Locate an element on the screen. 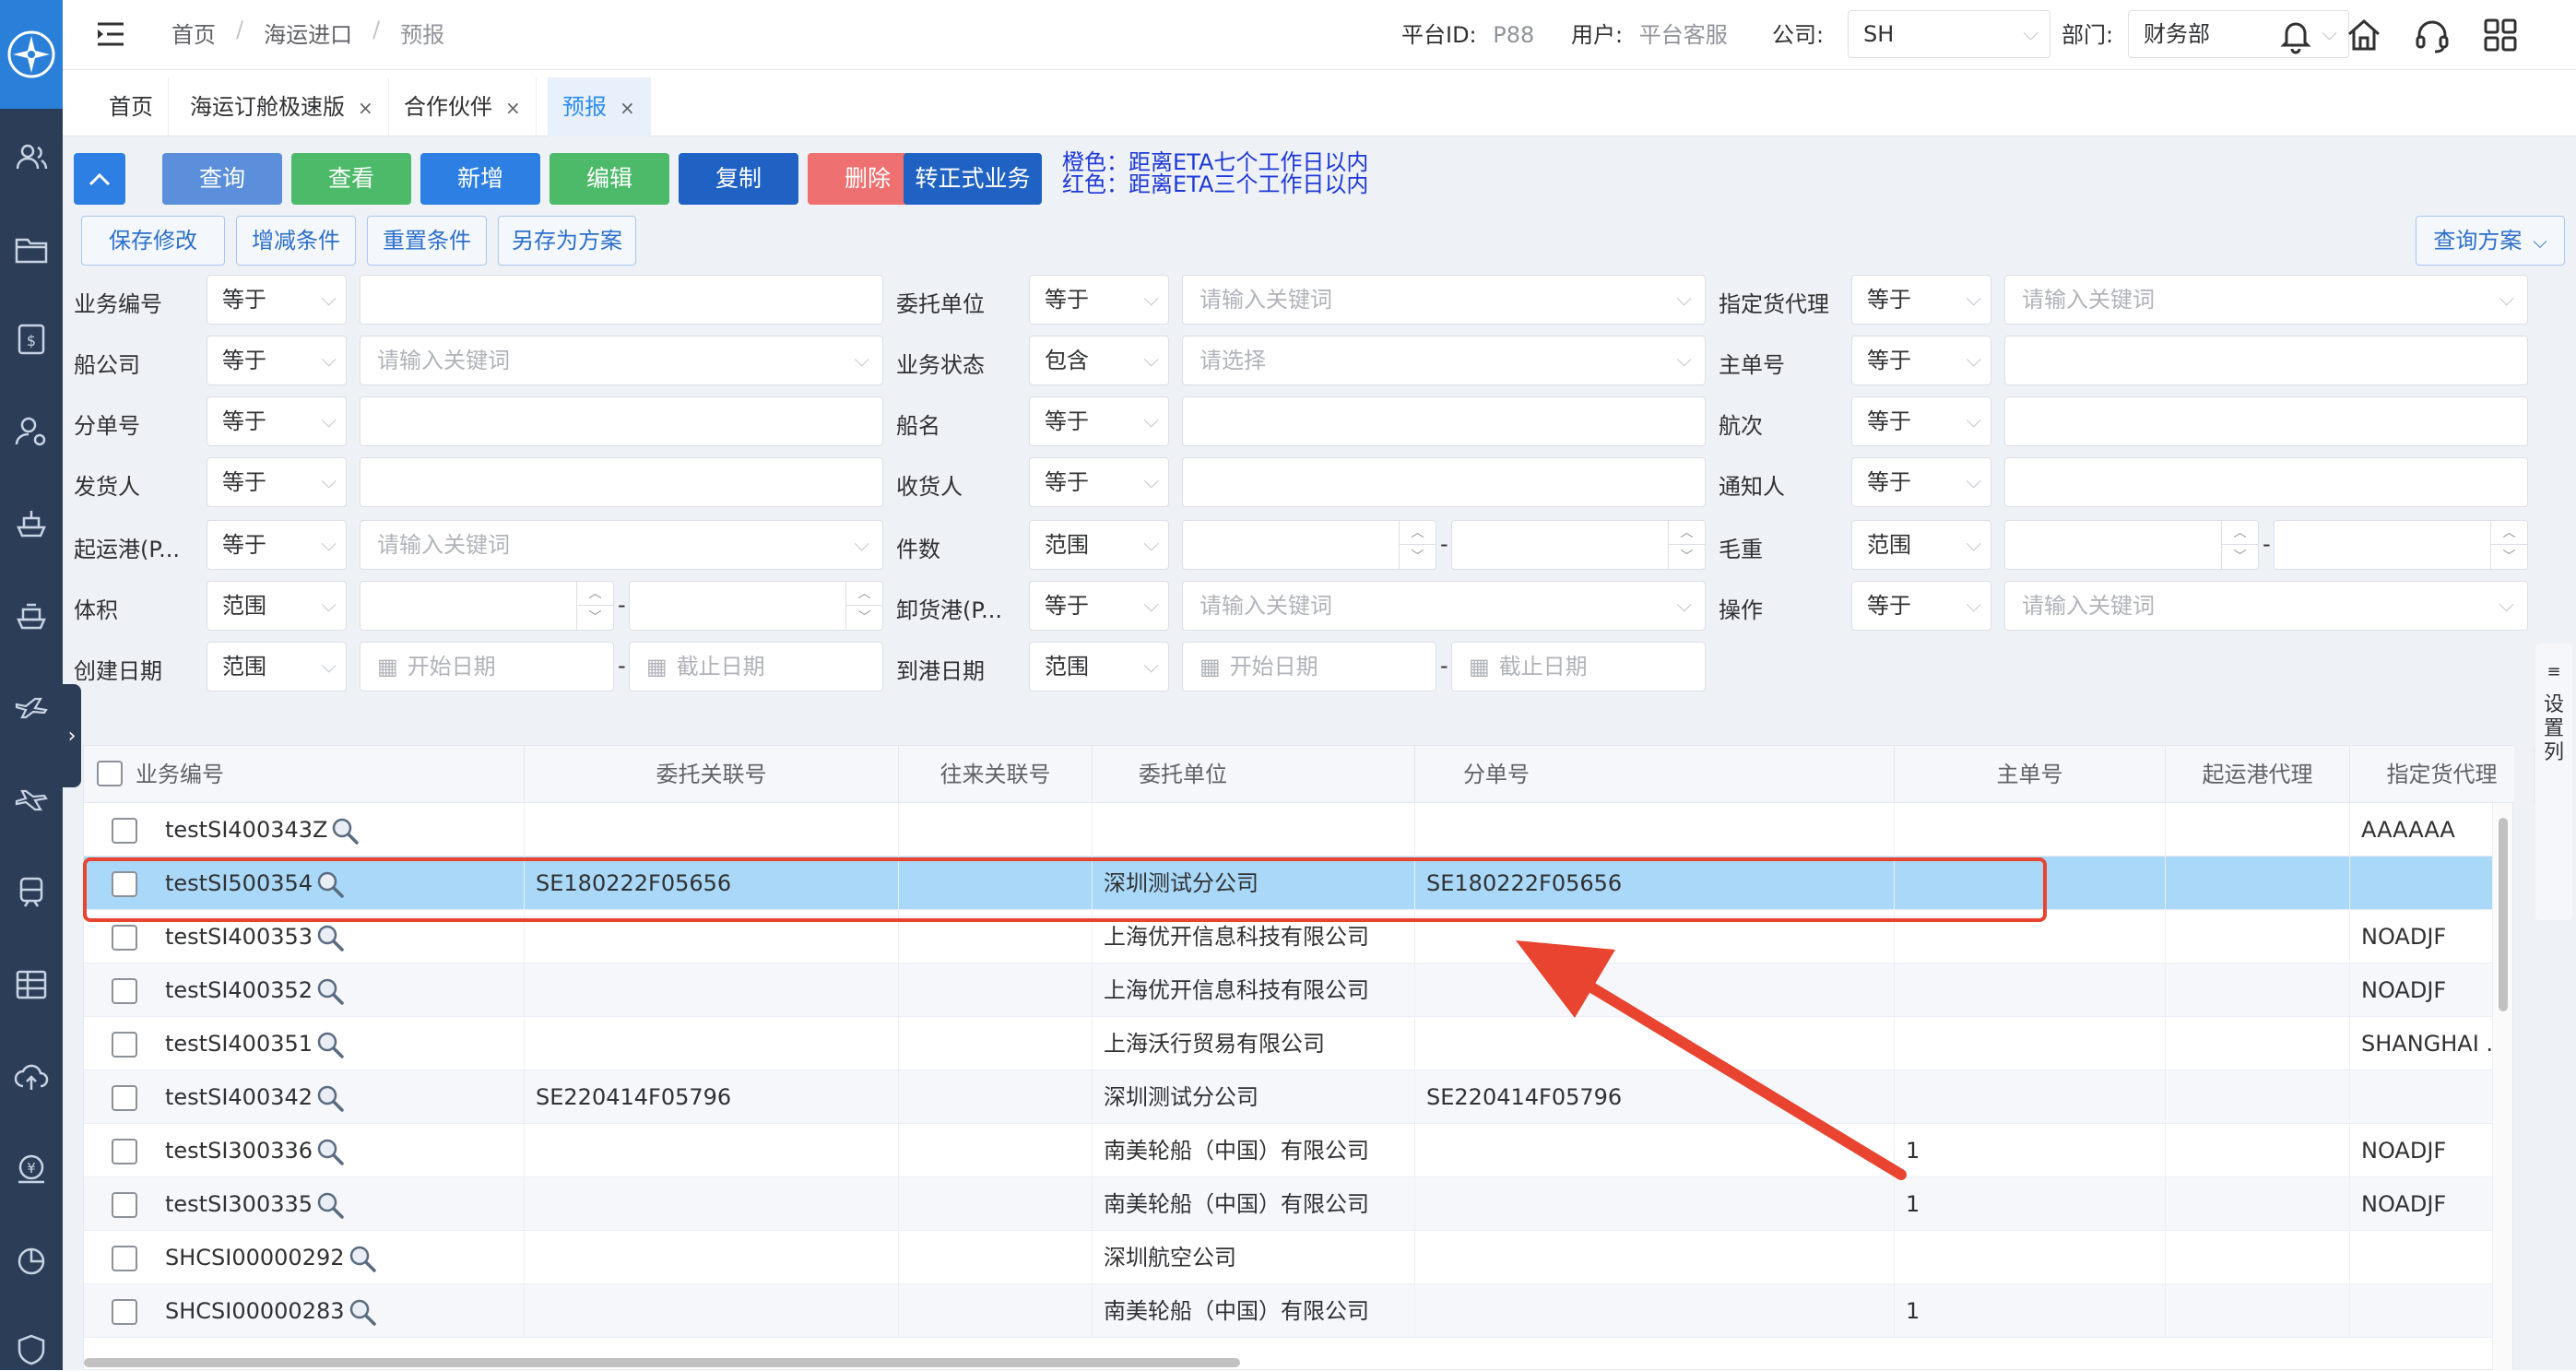  filter-operator-select: 包含⌵ is located at coordinates (1099, 360).